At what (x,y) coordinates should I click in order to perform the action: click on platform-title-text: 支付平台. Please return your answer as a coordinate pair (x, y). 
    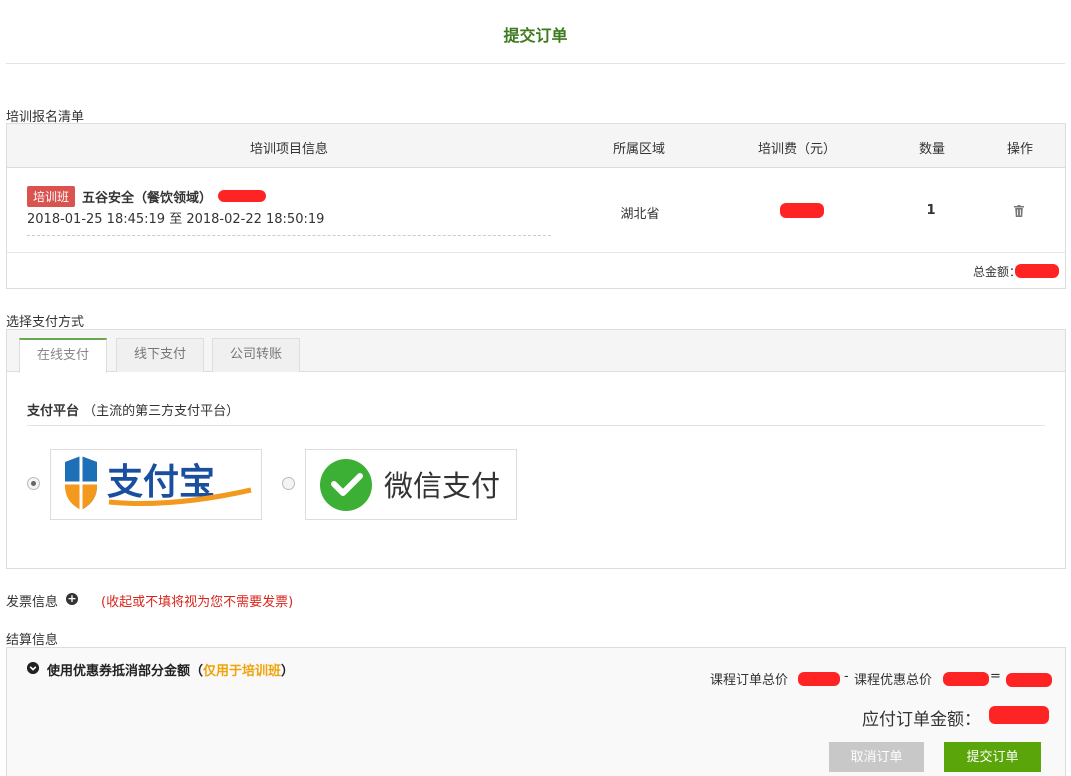
    Looking at the image, I should click on (53, 411).